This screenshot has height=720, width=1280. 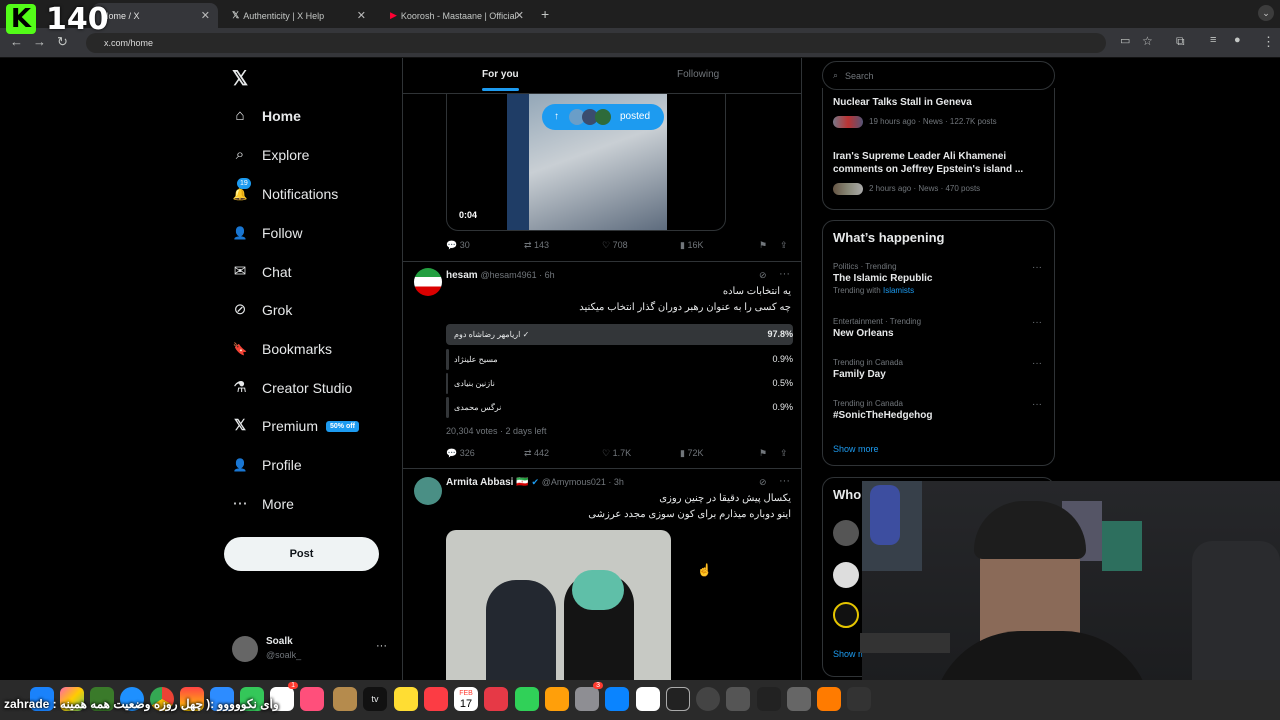 What do you see at coordinates (342, 426) in the screenshot?
I see `premium-discount-badge: 50% off` at bounding box center [342, 426].